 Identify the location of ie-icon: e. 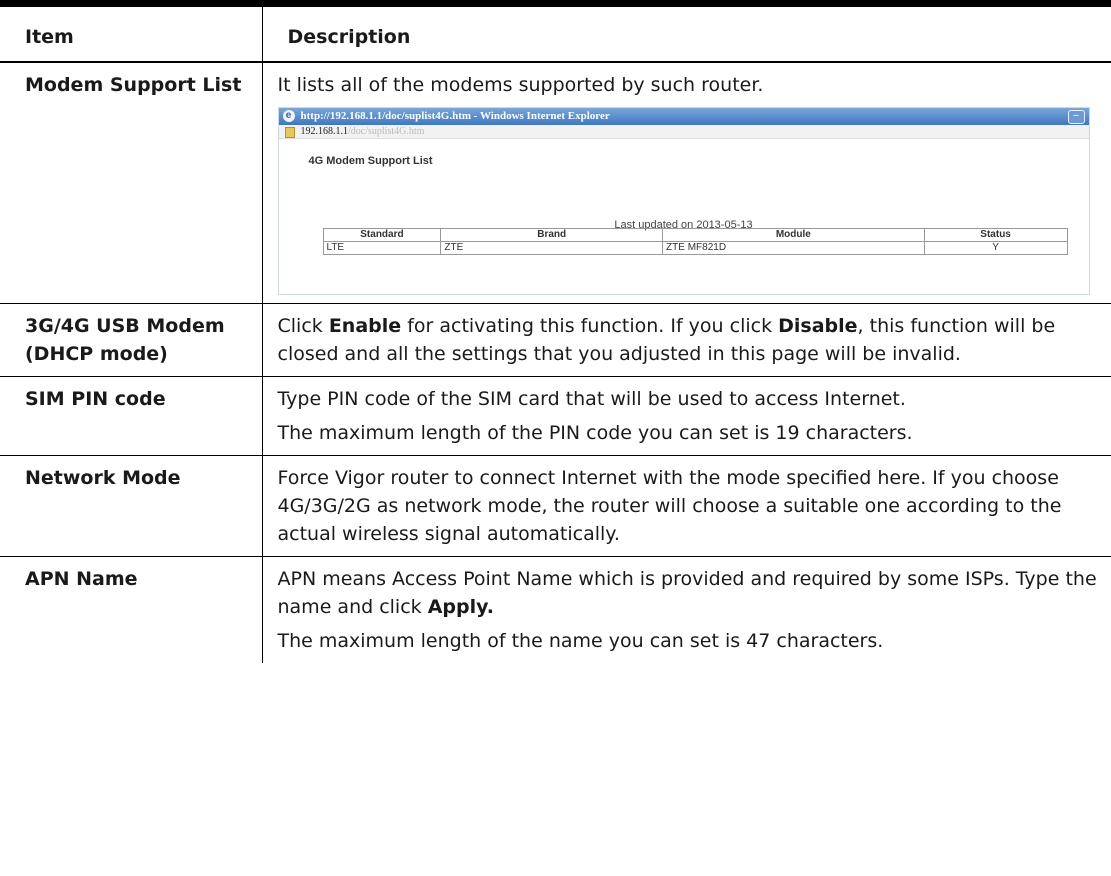
(288, 116).